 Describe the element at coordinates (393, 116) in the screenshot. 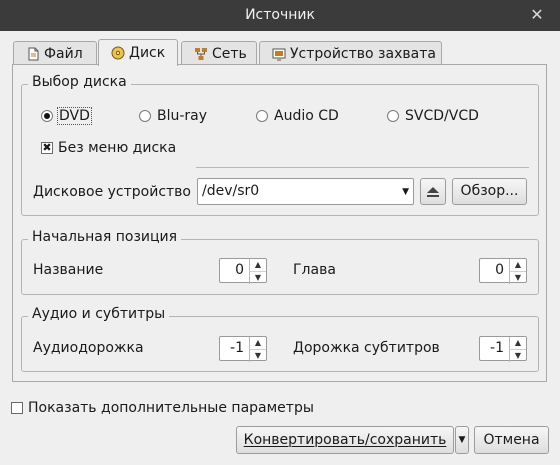

I see `radio-svcd-vcd-indicator` at that location.